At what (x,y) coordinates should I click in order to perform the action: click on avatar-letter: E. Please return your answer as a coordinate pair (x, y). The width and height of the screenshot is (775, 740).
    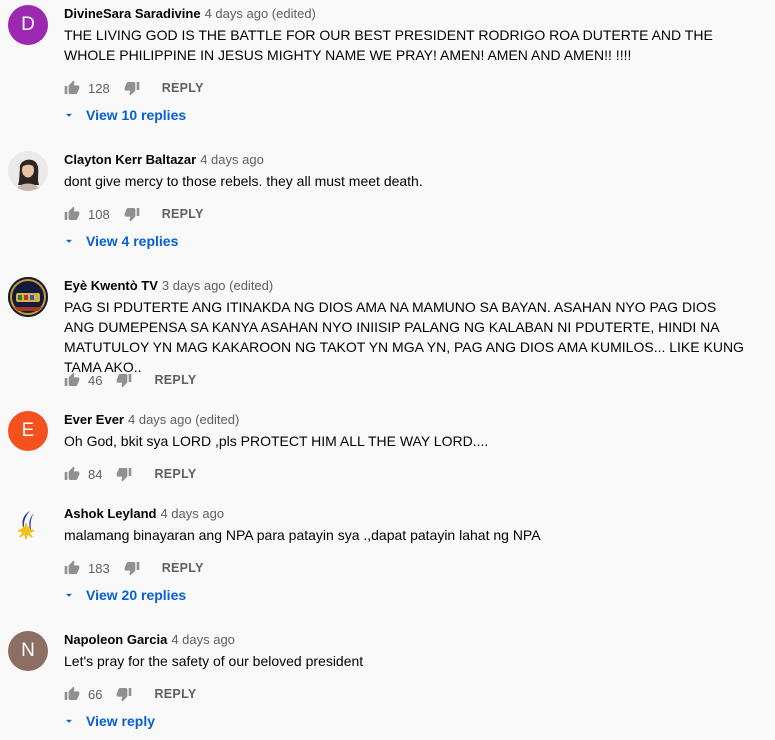
    Looking at the image, I should click on (28, 430).